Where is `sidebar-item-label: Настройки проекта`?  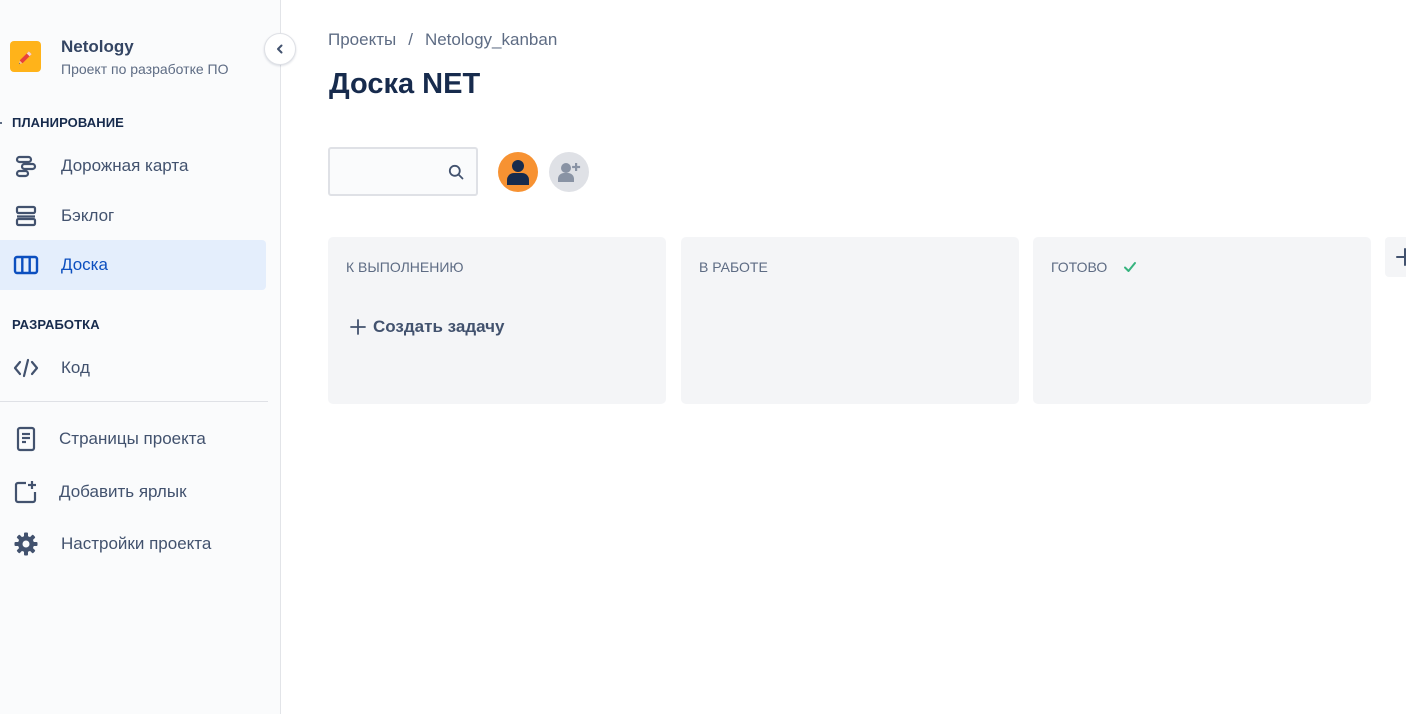
sidebar-item-label: Настройки проекта is located at coordinates (136, 543).